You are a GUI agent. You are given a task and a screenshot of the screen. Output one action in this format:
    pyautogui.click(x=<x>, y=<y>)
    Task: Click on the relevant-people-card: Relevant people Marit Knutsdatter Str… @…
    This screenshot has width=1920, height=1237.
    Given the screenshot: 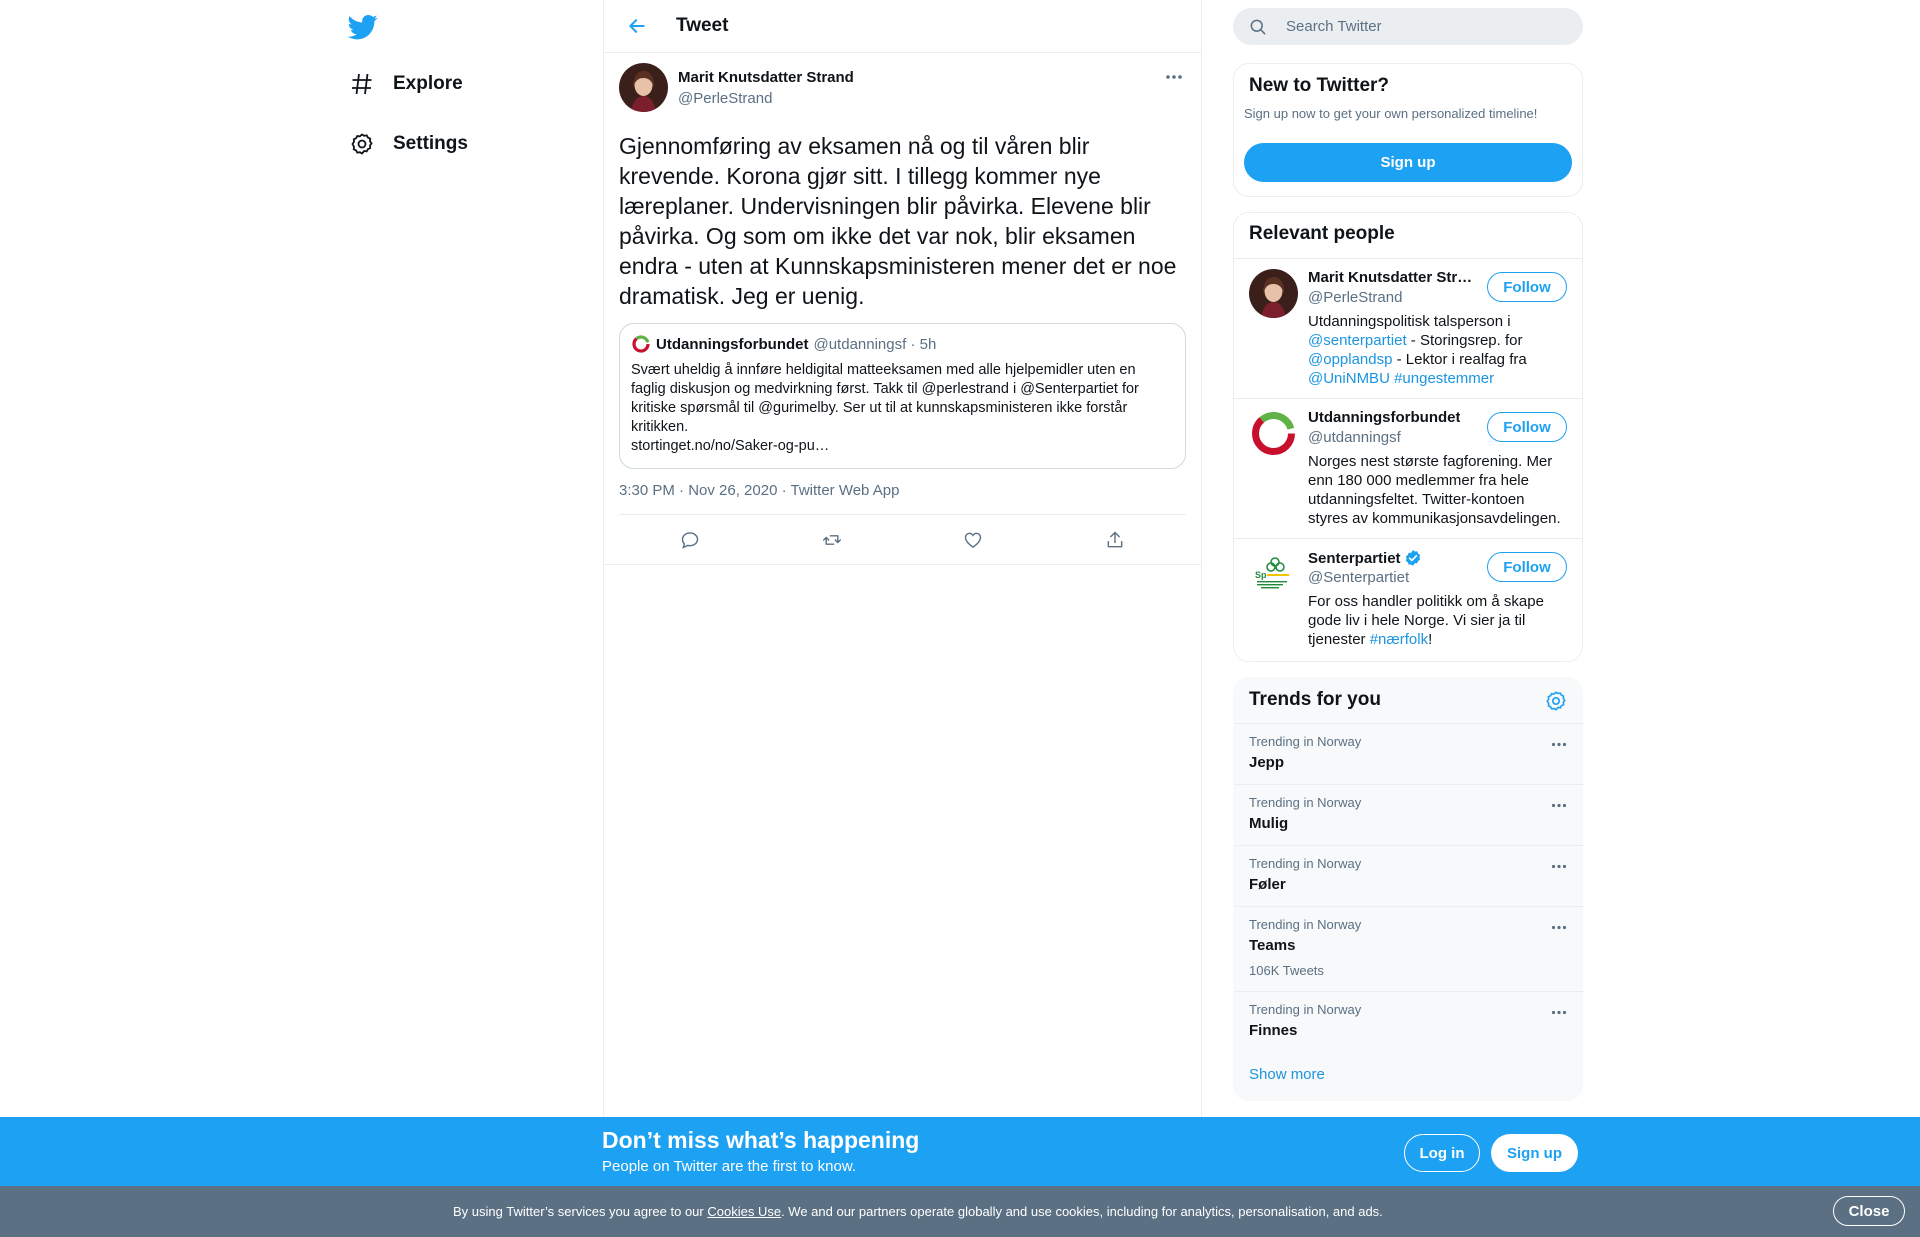 What is the action you would take?
    pyautogui.click(x=1408, y=437)
    